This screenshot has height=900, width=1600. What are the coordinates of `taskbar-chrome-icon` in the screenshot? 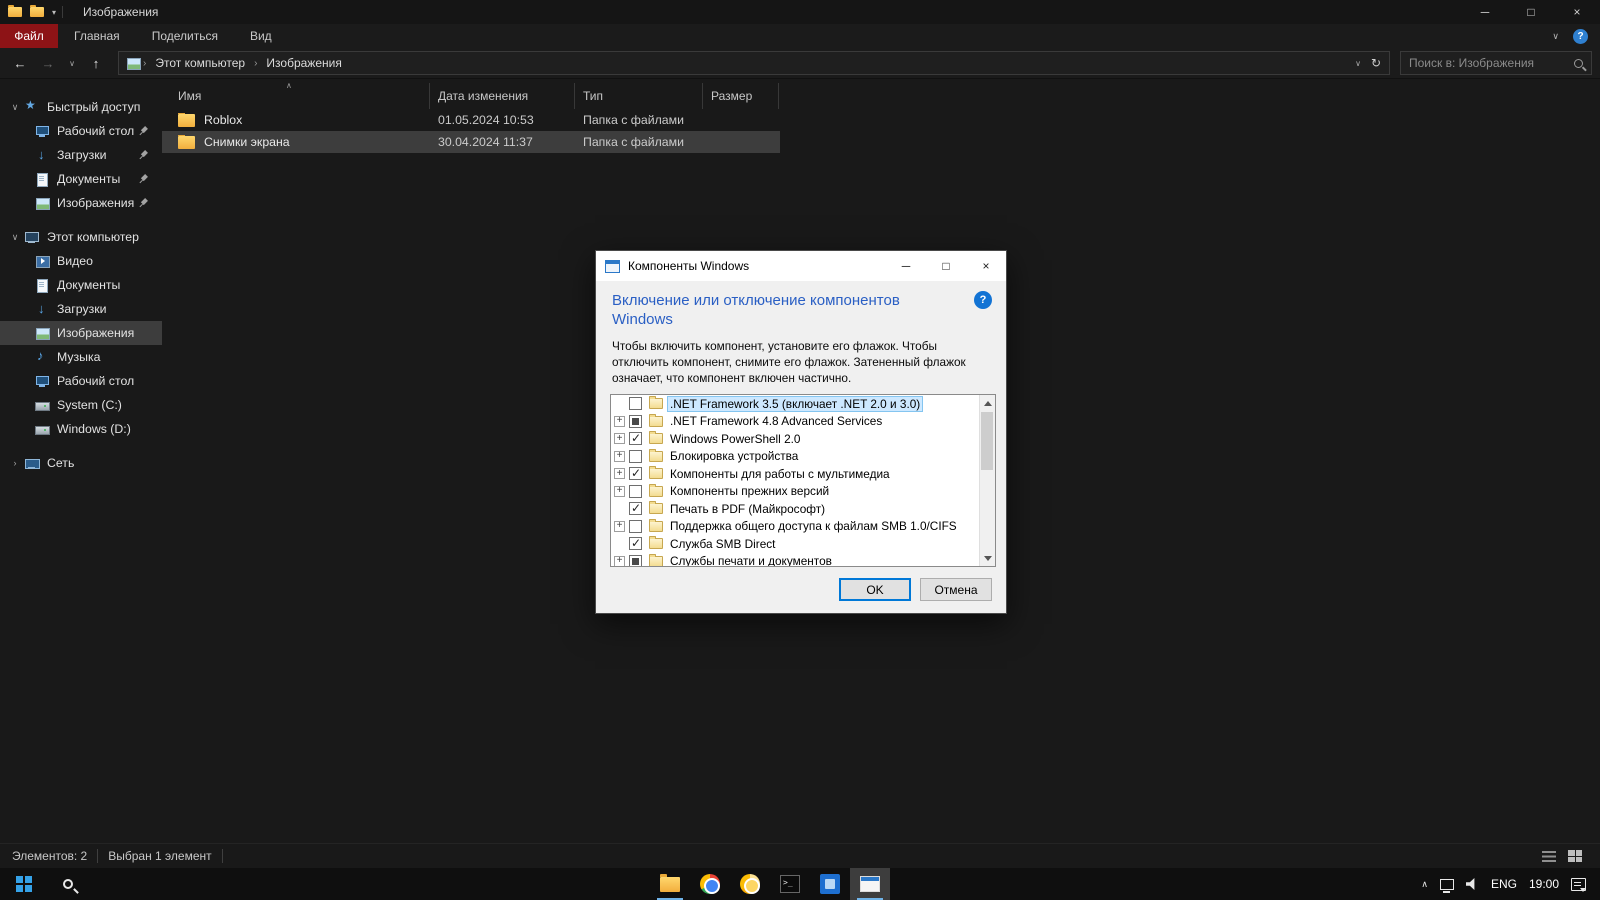 It's located at (710, 884).